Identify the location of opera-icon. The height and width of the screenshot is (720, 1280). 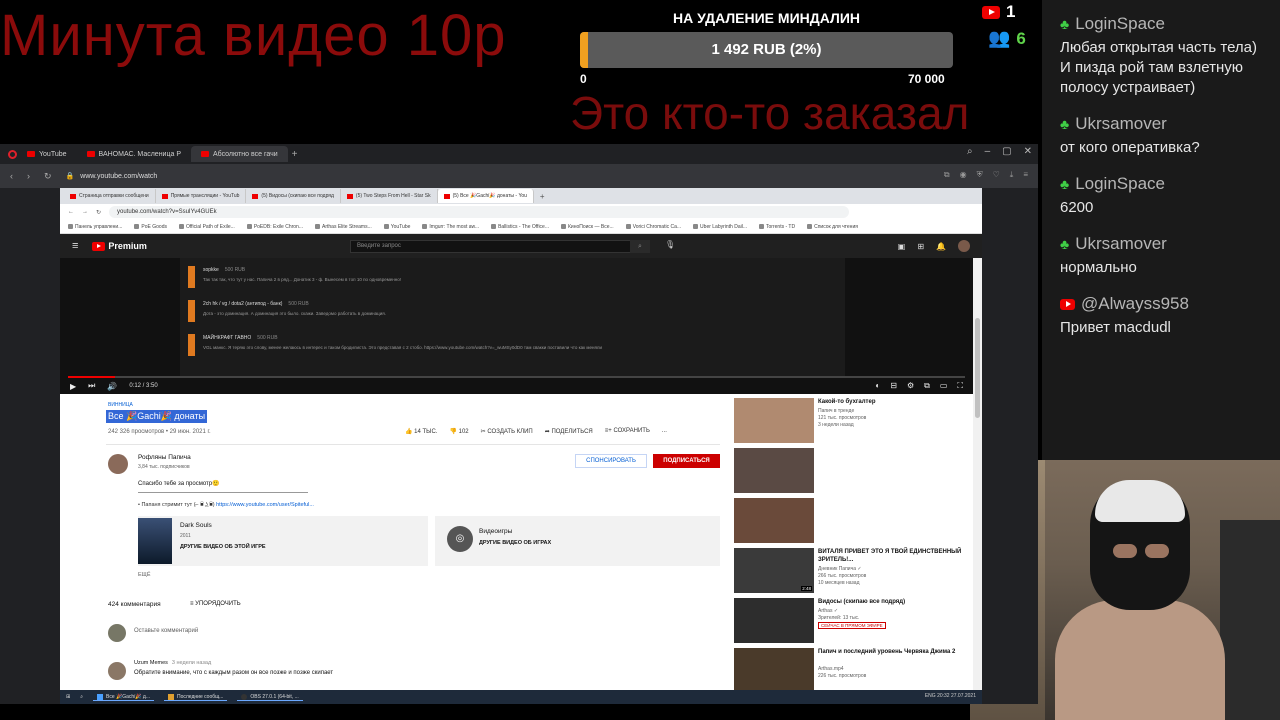
(12, 154).